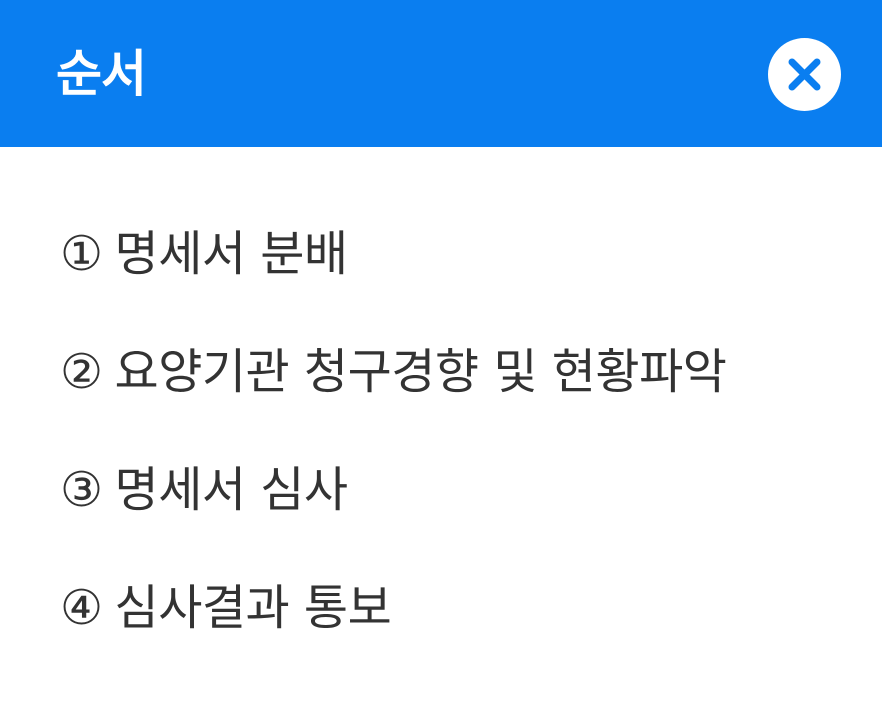 Image resolution: width=882 pixels, height=725 pixels. I want to click on close-button, so click(804, 74).